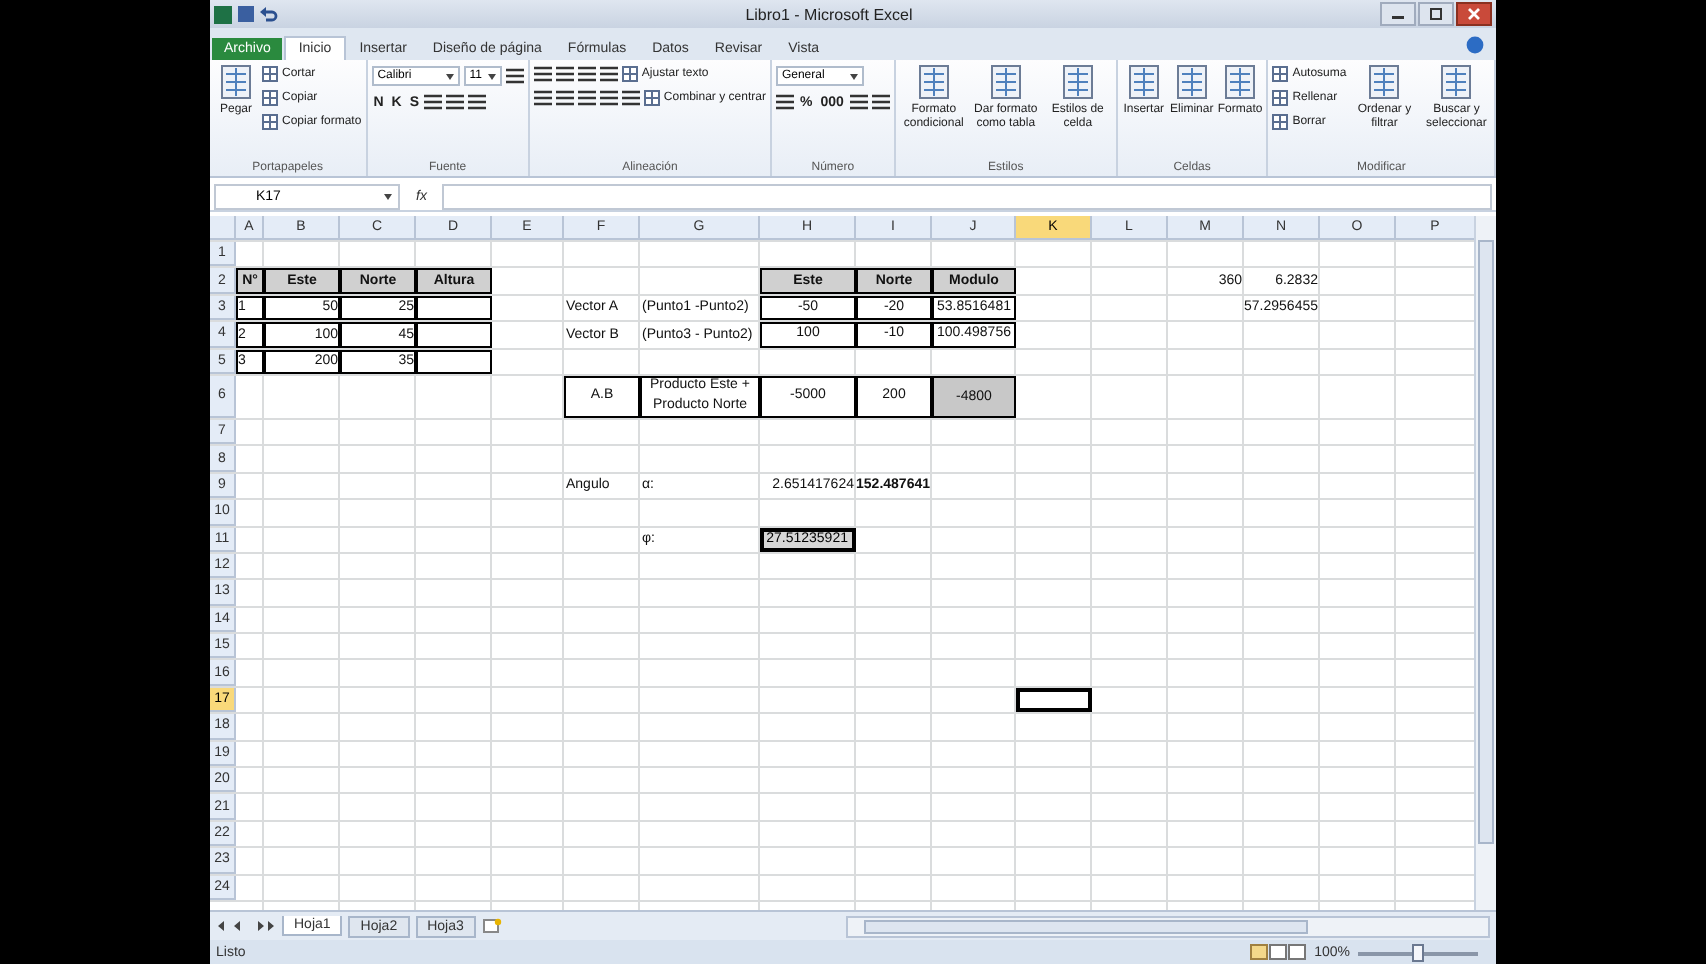 This screenshot has width=1706, height=964. I want to click on app-icon, so click(223, 14).